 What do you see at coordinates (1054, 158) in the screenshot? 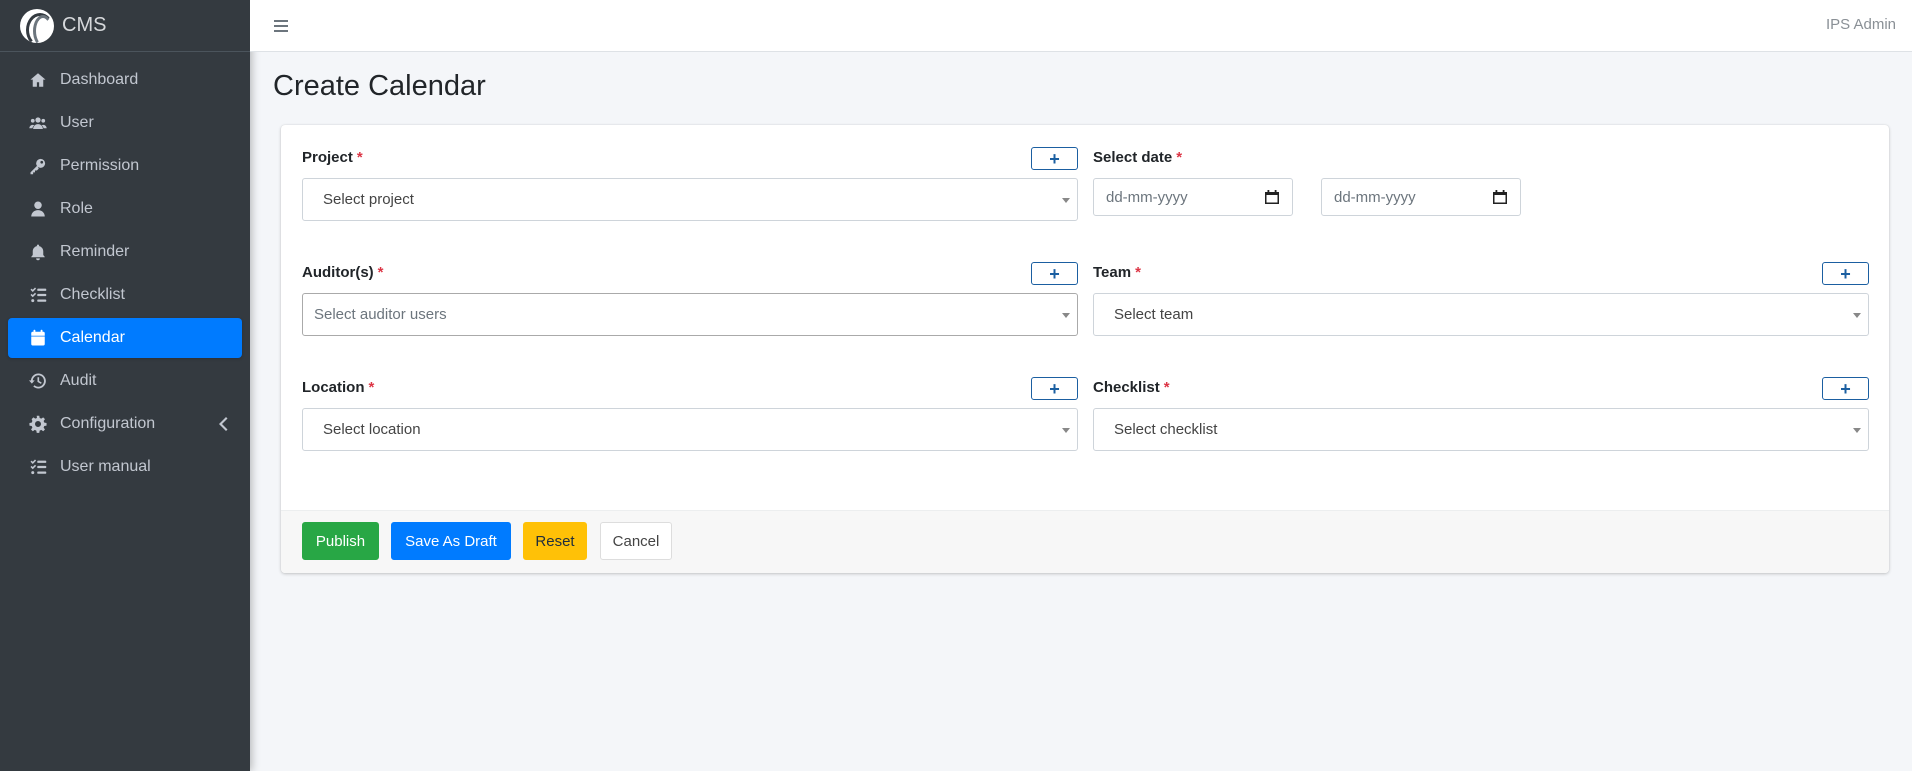
I see `add-project-button: +` at bounding box center [1054, 158].